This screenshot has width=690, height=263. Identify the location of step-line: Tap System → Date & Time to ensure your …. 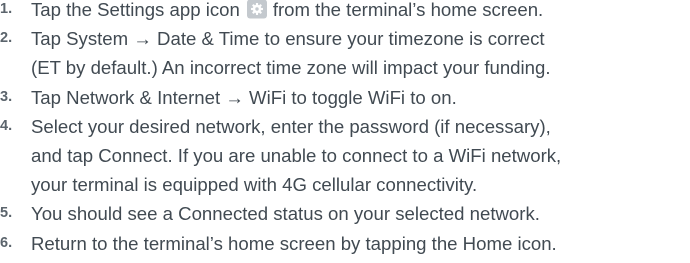
(288, 39).